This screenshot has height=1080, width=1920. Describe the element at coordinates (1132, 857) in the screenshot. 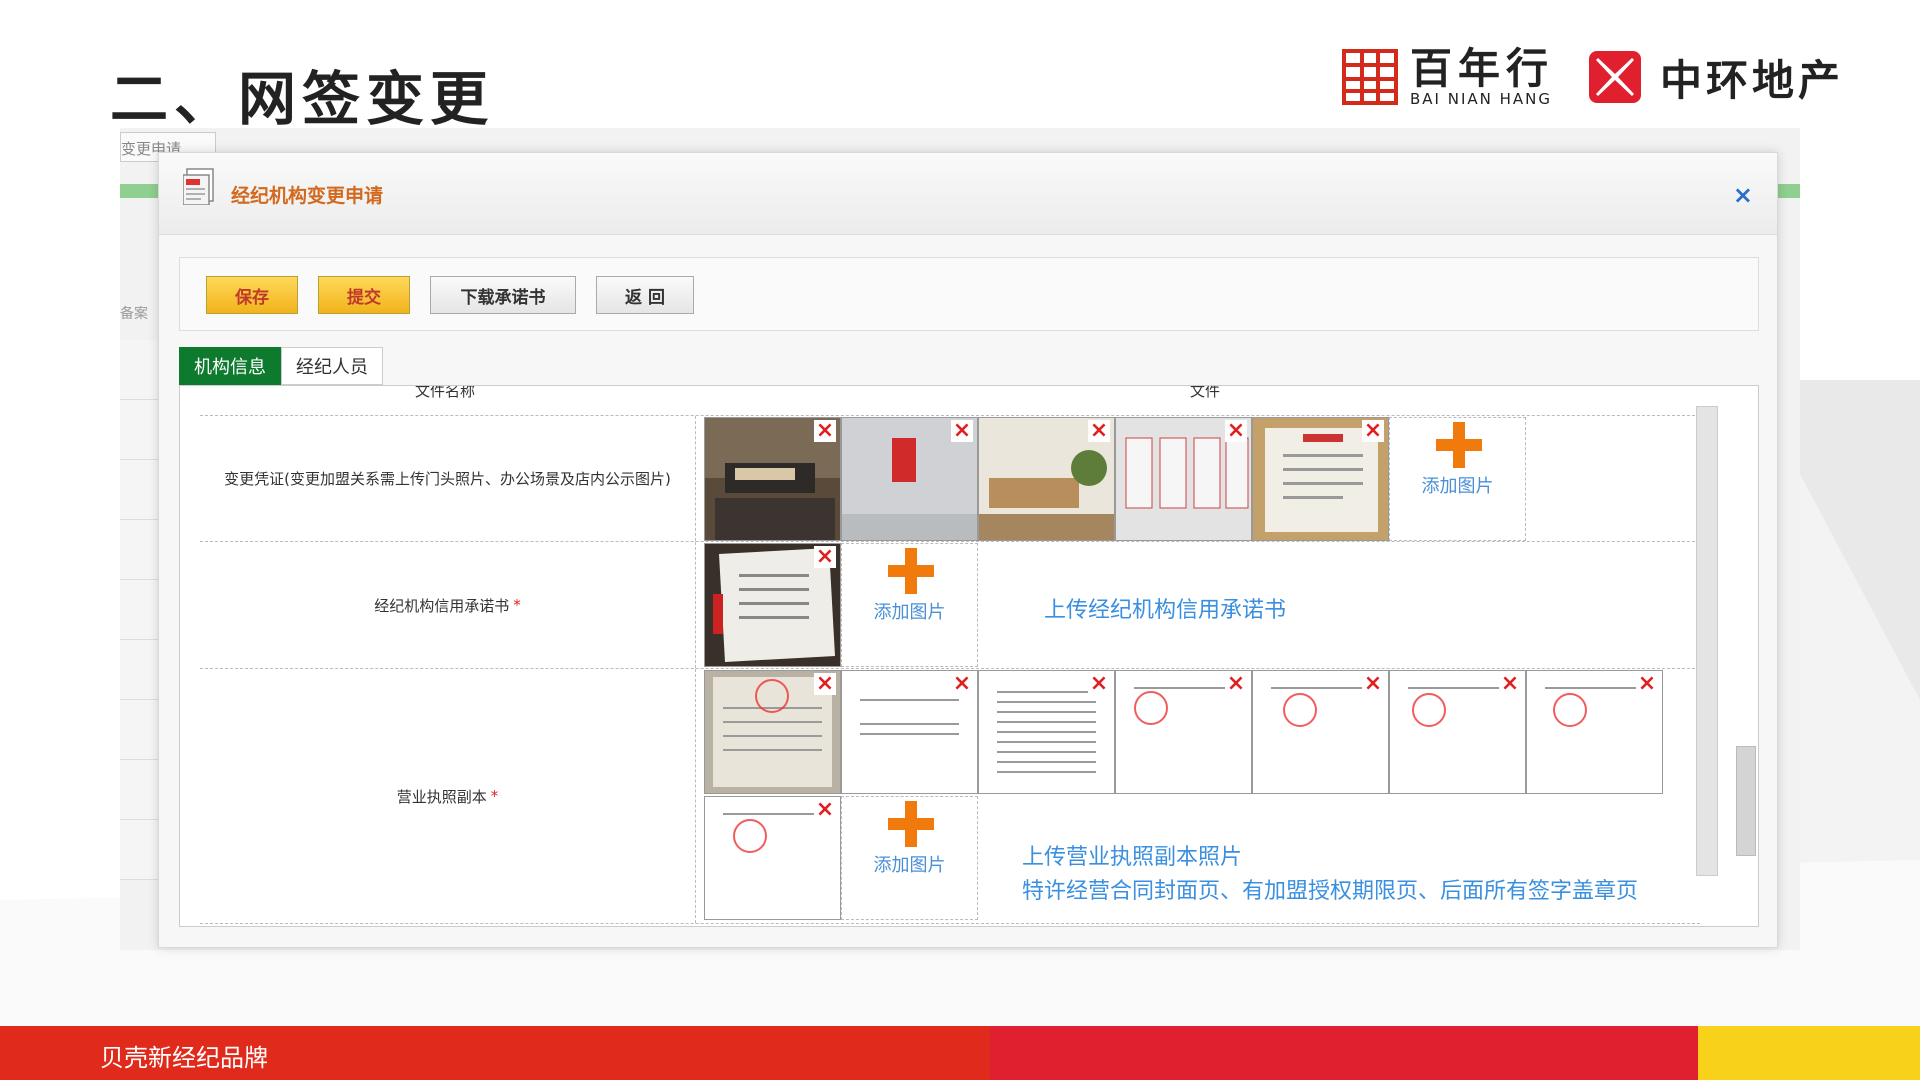

I see `upload-hint: 上传营业执照副本照片` at that location.